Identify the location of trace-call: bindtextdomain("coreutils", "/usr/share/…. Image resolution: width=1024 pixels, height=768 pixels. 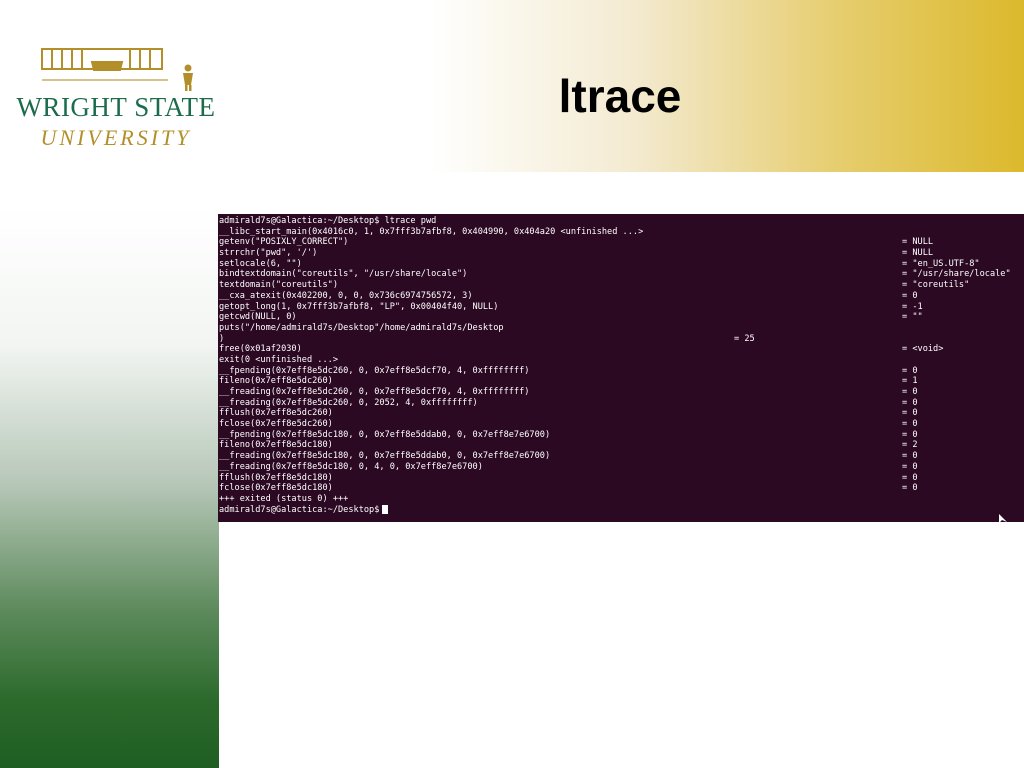
(343, 274).